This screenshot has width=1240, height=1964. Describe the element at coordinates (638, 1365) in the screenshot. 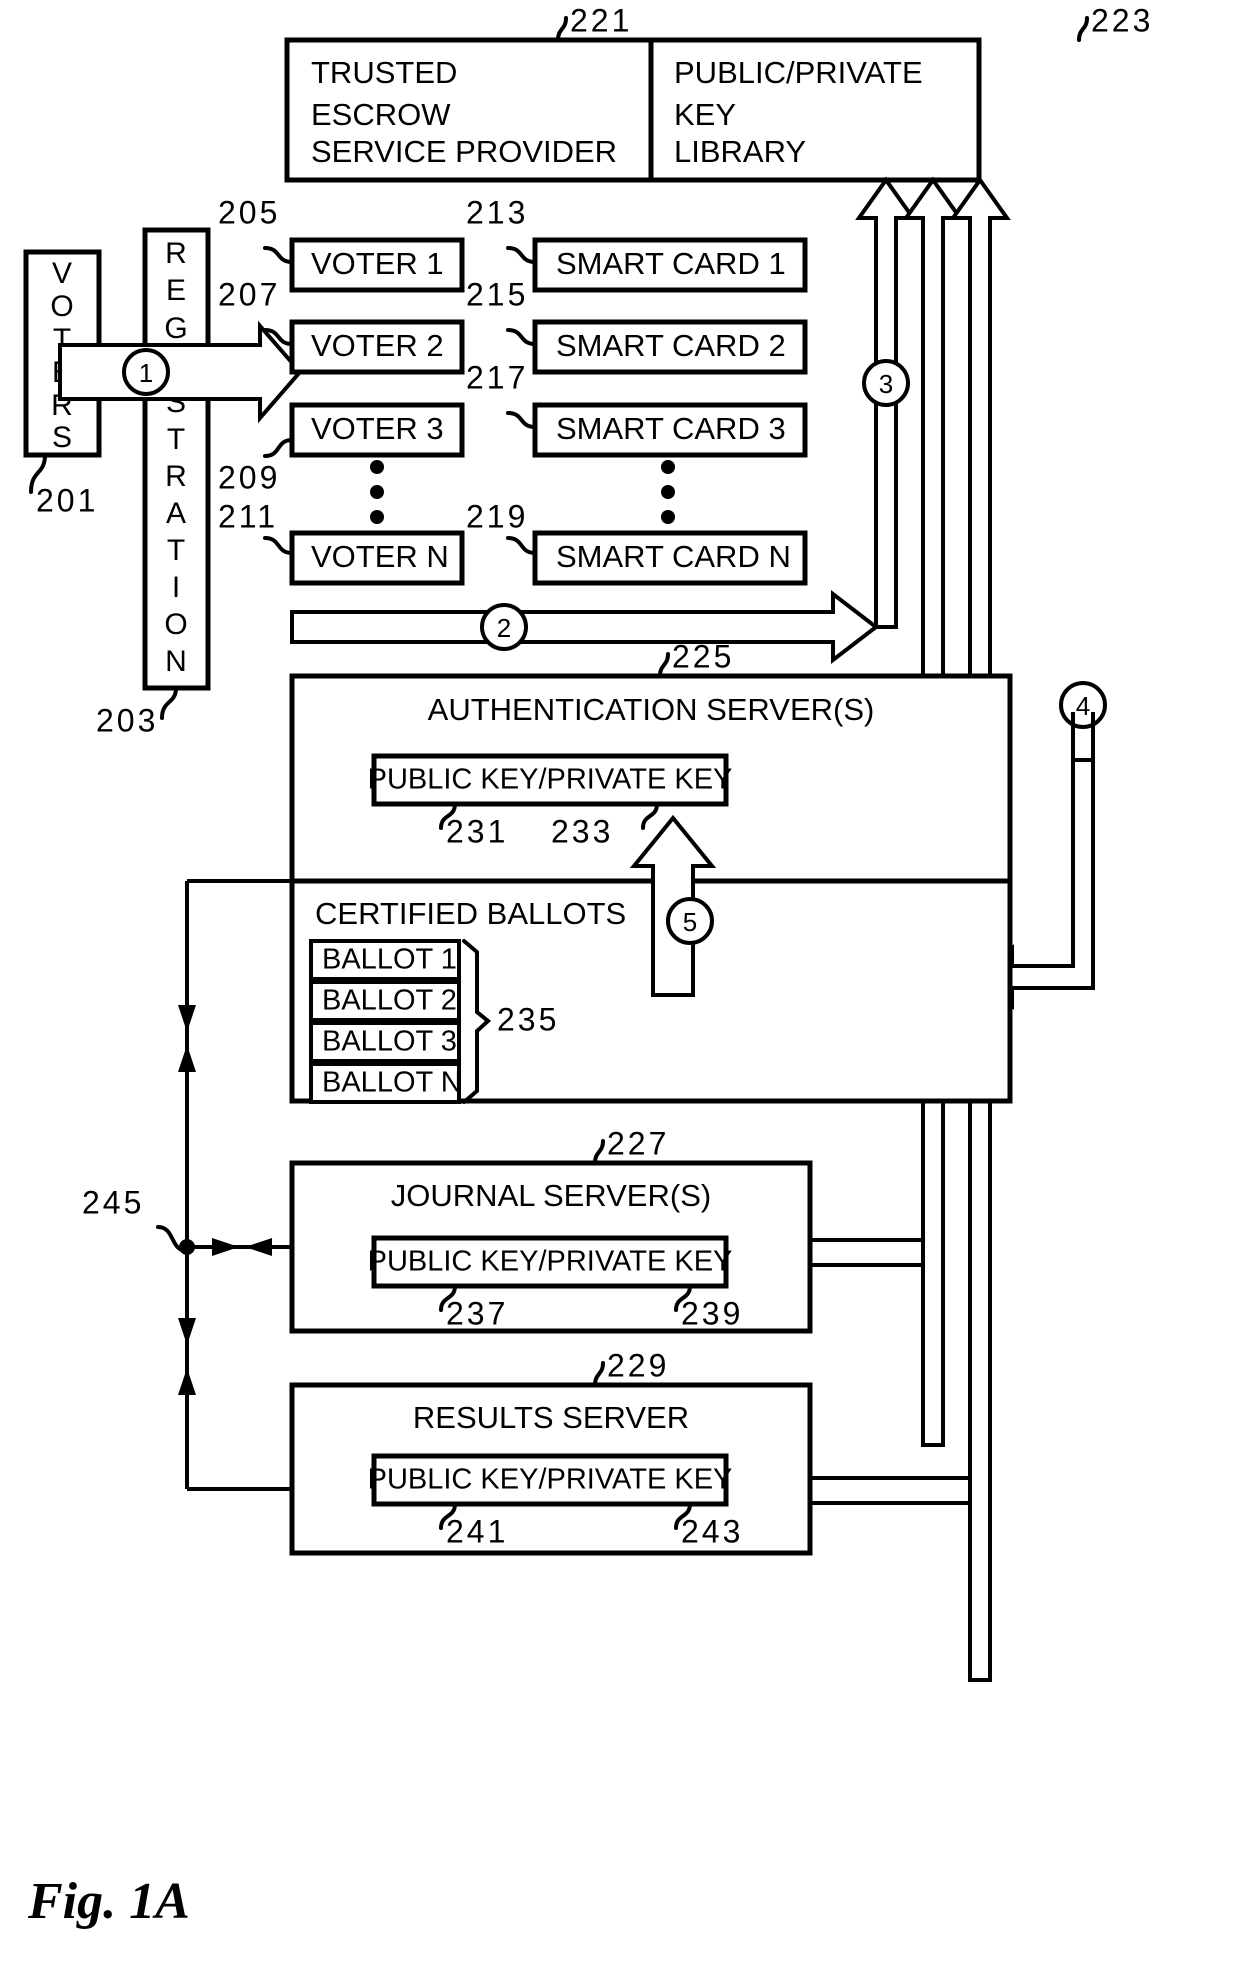

I see `ref-229: 229` at that location.